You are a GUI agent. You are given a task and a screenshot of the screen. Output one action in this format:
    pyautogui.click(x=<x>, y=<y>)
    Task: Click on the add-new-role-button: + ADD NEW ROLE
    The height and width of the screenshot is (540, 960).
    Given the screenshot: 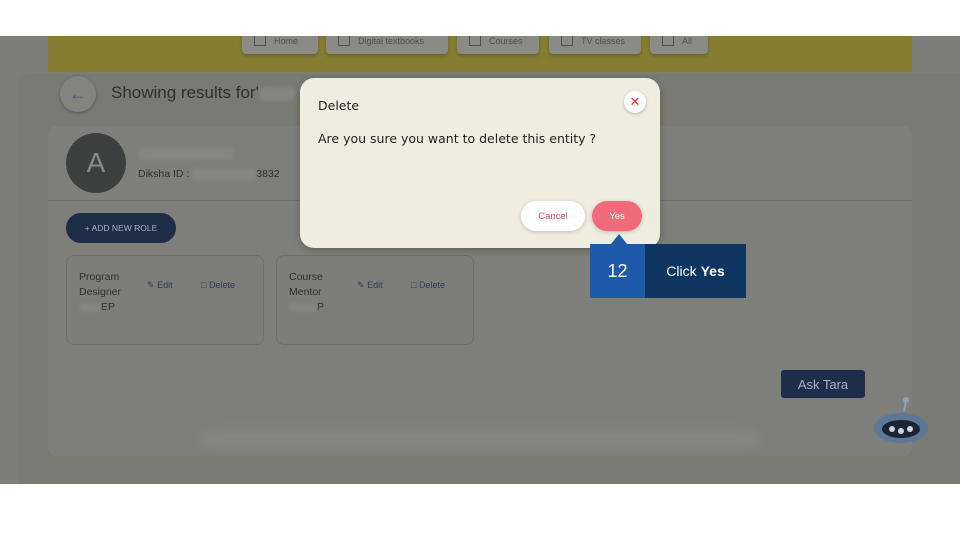 What is the action you would take?
    pyautogui.click(x=121, y=228)
    